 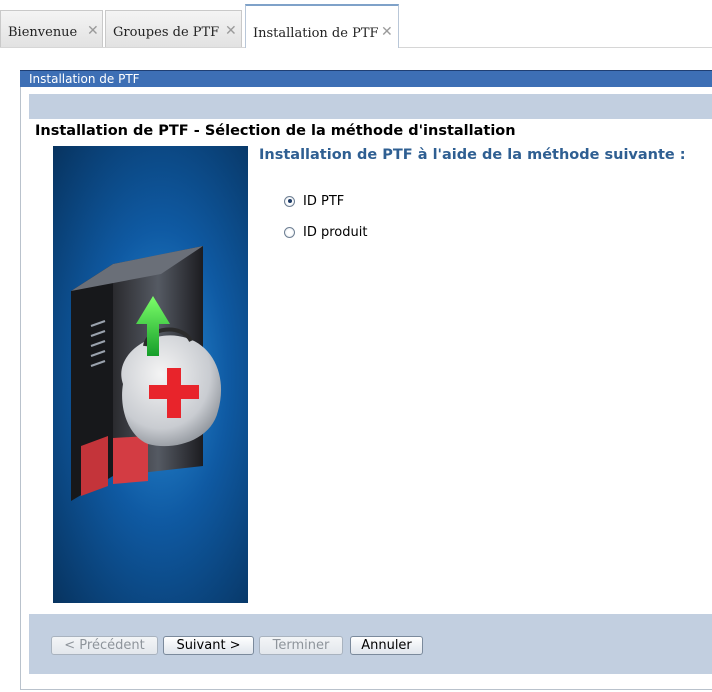 I want to click on previous-button: < Précédent, so click(x=104, y=645).